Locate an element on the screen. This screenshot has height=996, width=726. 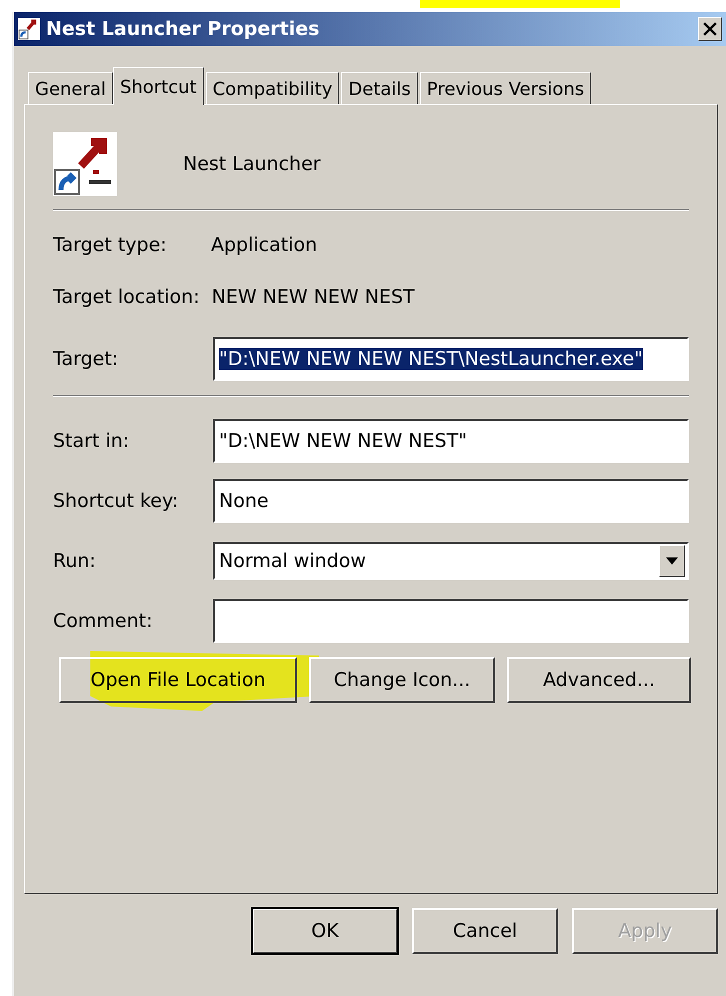
window-title: Nest Launcher Properties is located at coordinates (183, 29).